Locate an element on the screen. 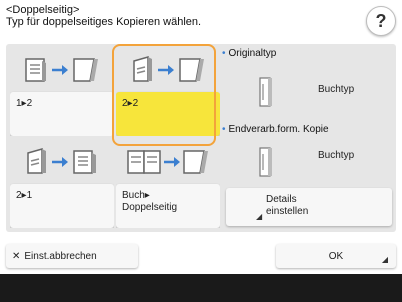 The image size is (402, 302). ok-button: OK ◢ is located at coordinates (336, 256).